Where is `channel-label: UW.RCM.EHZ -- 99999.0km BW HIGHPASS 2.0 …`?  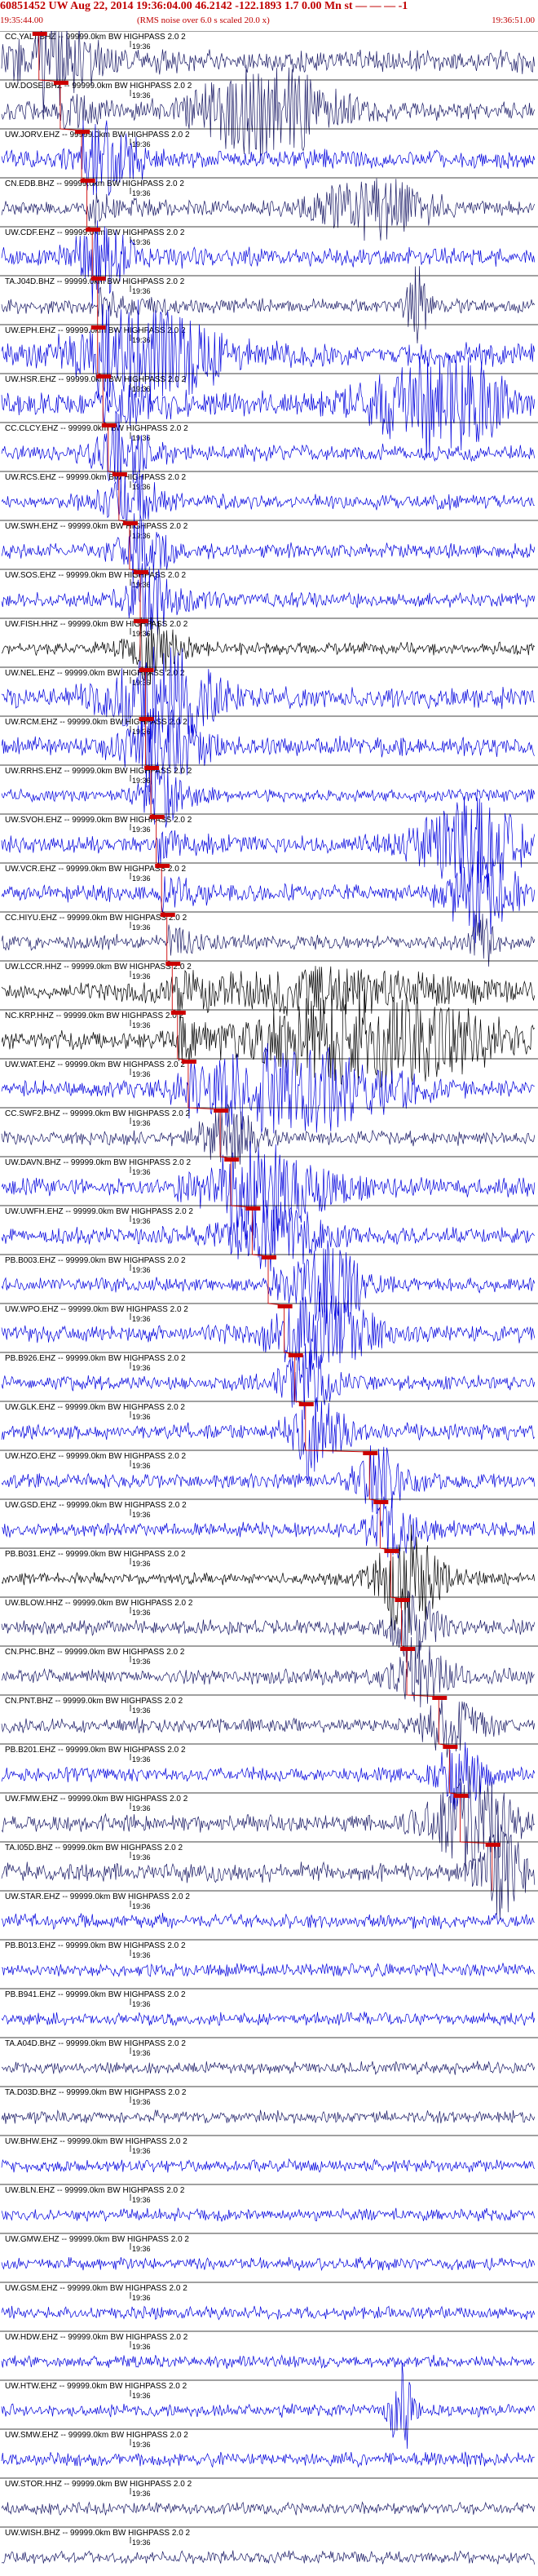 channel-label: UW.RCM.EHZ -- 99999.0km BW HIGHPASS 2.0 … is located at coordinates (96, 722).